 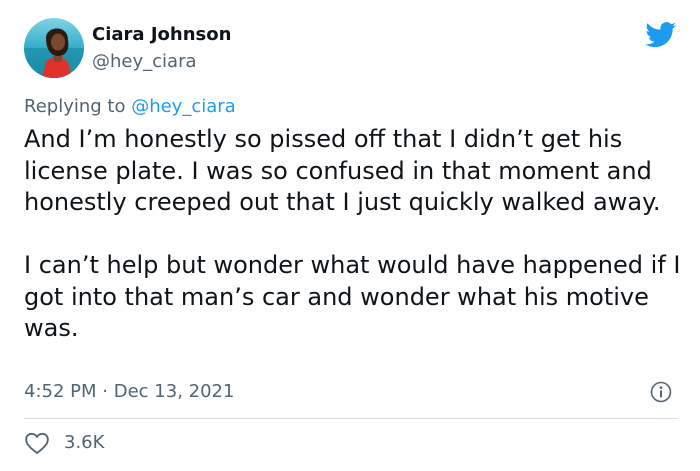 What do you see at coordinates (161, 35) in the screenshot?
I see `author-name: Ciara Johnson` at bounding box center [161, 35].